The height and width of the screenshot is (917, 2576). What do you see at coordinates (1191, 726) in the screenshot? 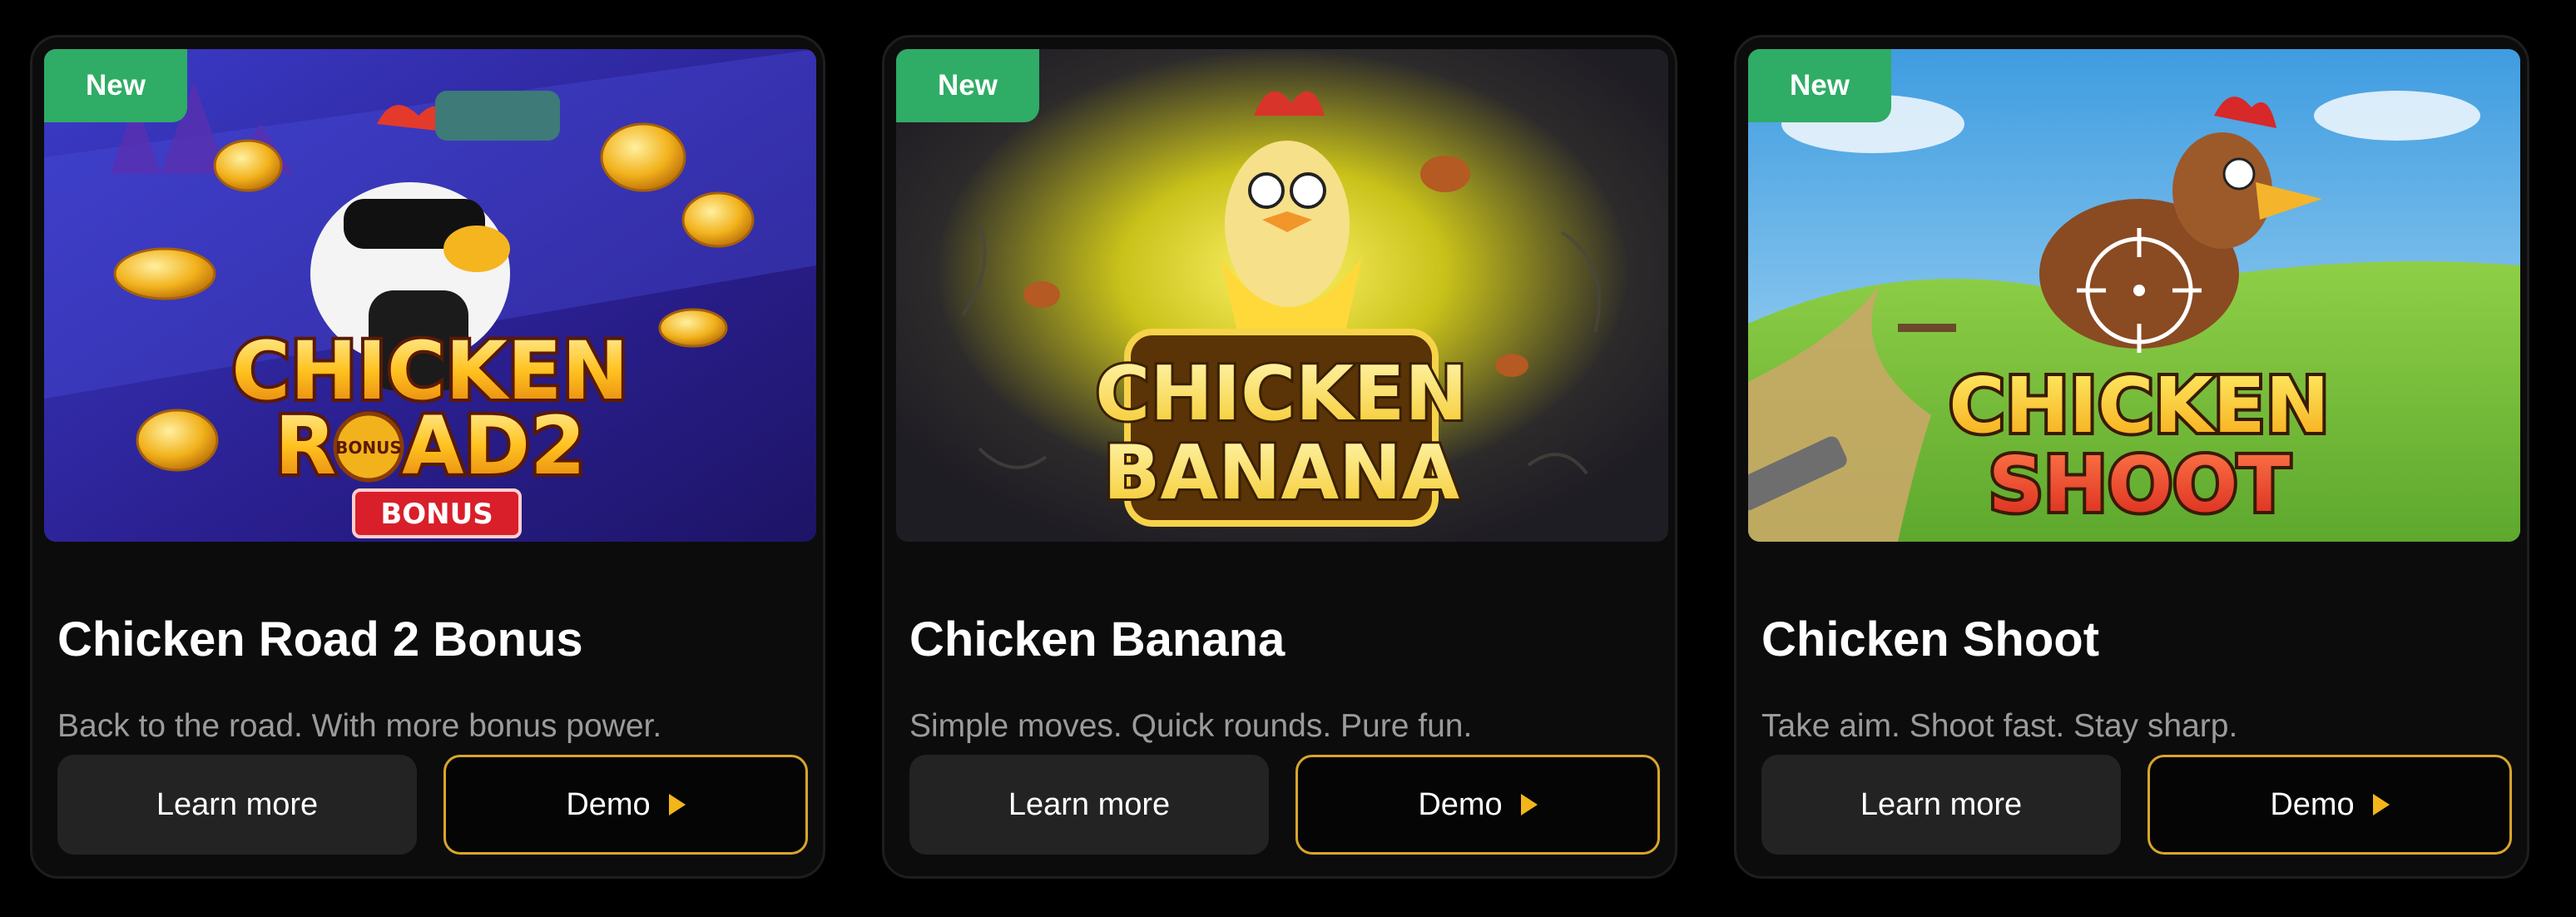
I see `card-description: Simple moves. Quick rounds. Pure fun.` at bounding box center [1191, 726].